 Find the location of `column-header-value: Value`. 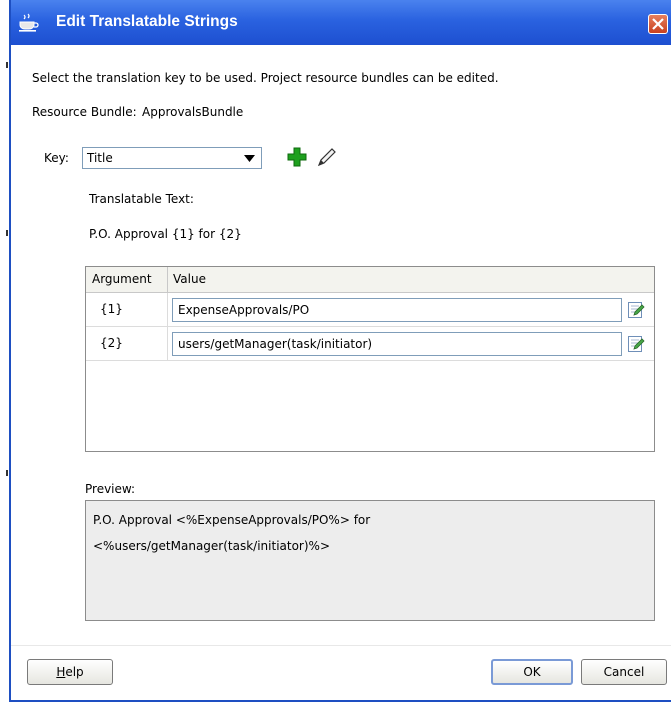

column-header-value: Value is located at coordinates (189, 279).